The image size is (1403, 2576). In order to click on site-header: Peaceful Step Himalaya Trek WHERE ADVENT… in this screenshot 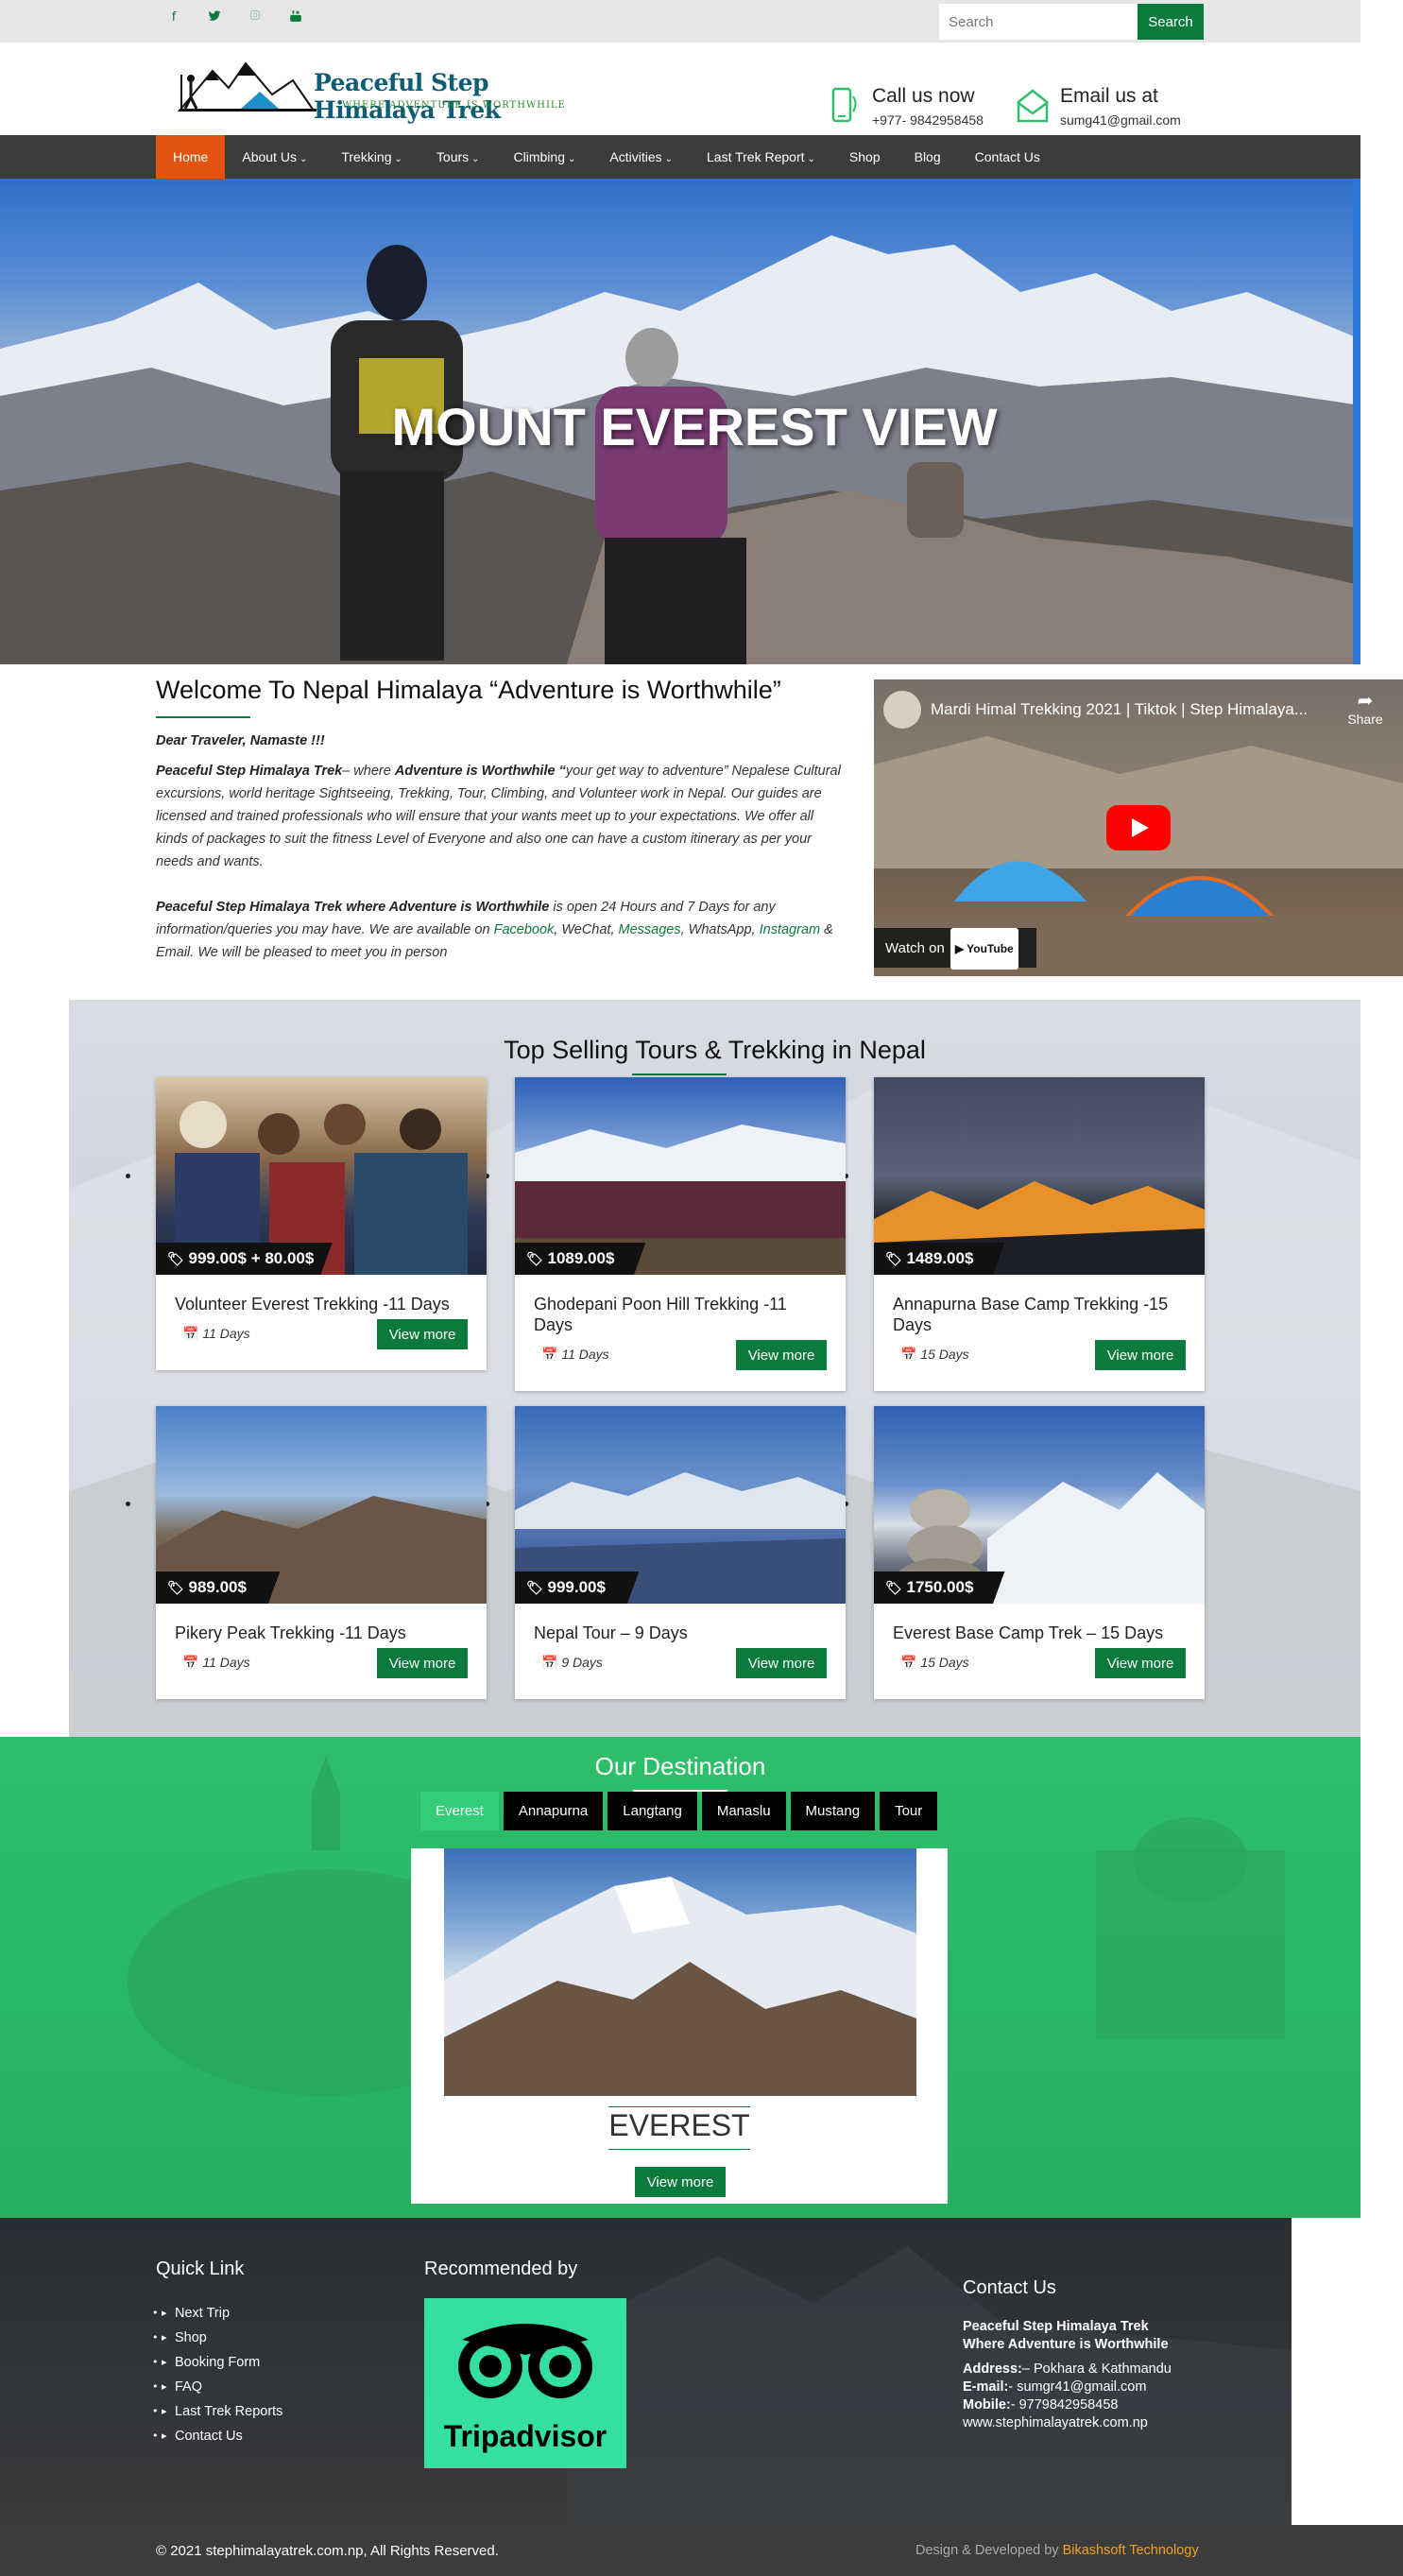, I will do `click(680, 89)`.